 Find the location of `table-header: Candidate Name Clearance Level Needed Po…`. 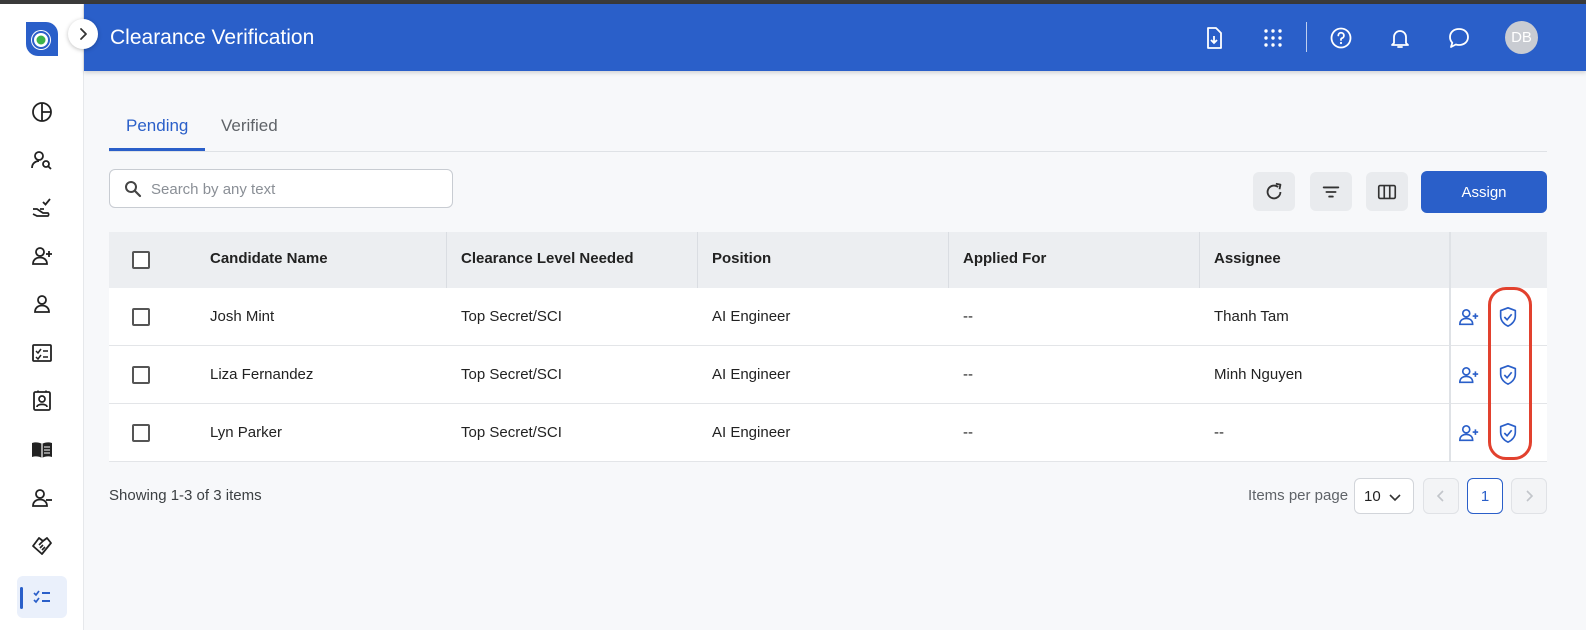

table-header: Candidate Name Clearance Level Needed Po… is located at coordinates (828, 260).